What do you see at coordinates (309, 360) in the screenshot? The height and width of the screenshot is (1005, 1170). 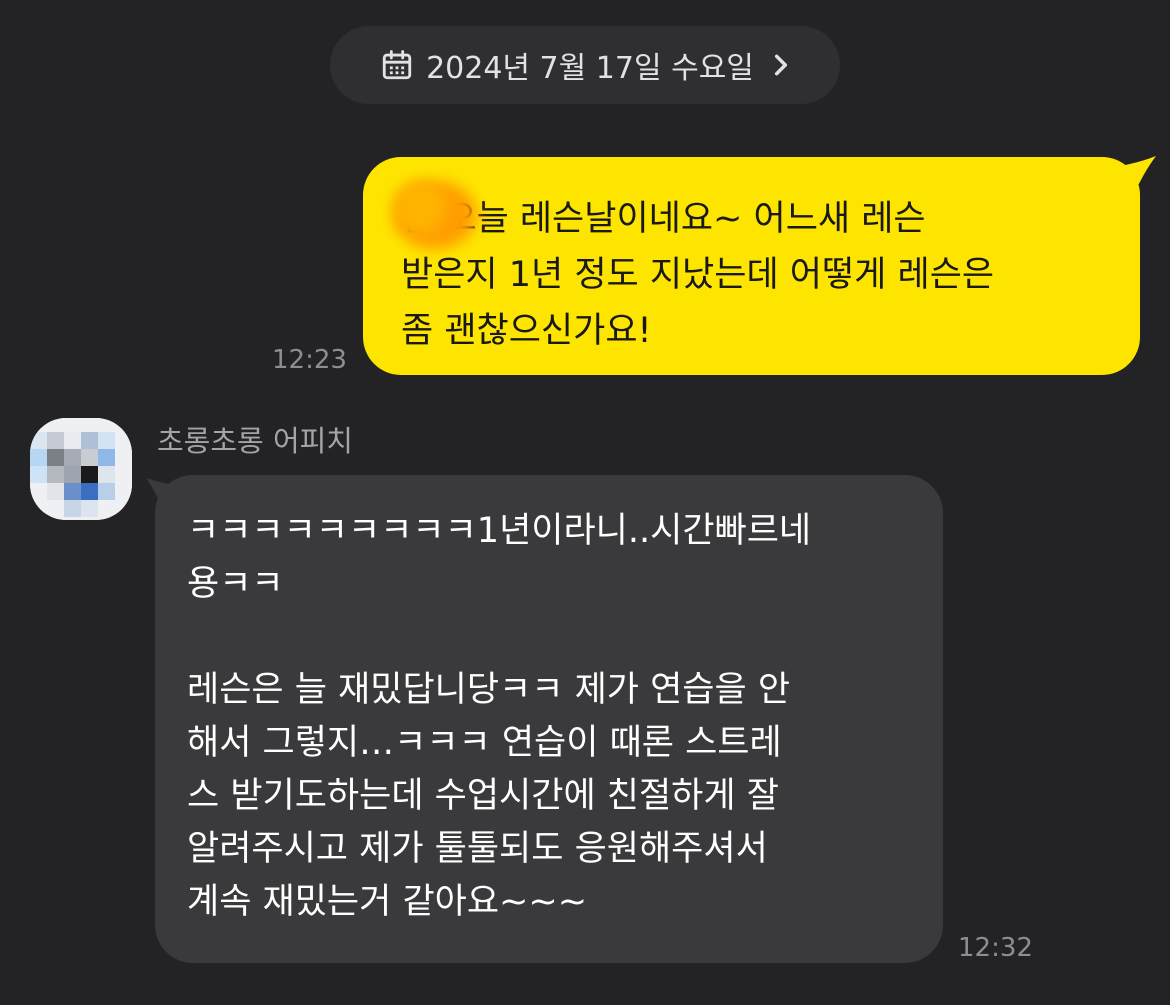 I see `timestamp: 12:23` at bounding box center [309, 360].